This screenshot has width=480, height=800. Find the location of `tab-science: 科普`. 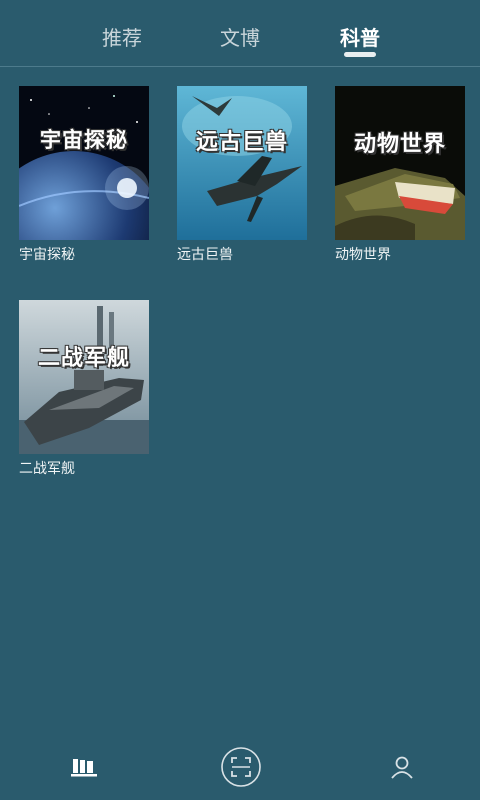

tab-science: 科普 is located at coordinates (360, 36).